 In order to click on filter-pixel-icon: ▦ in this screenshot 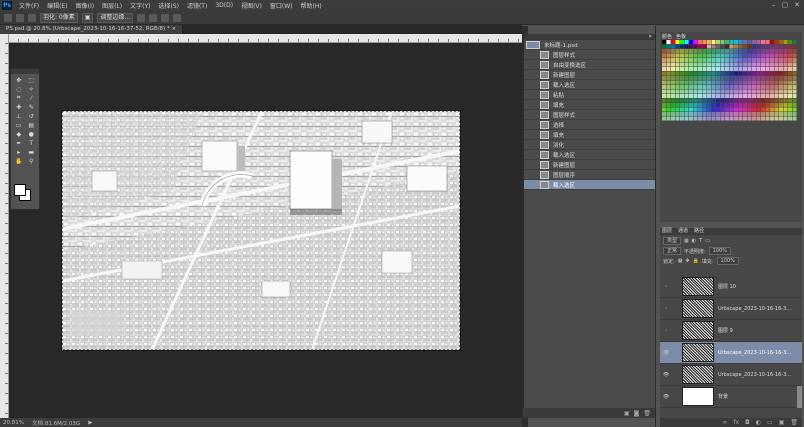, I will do `click(686, 241)`.